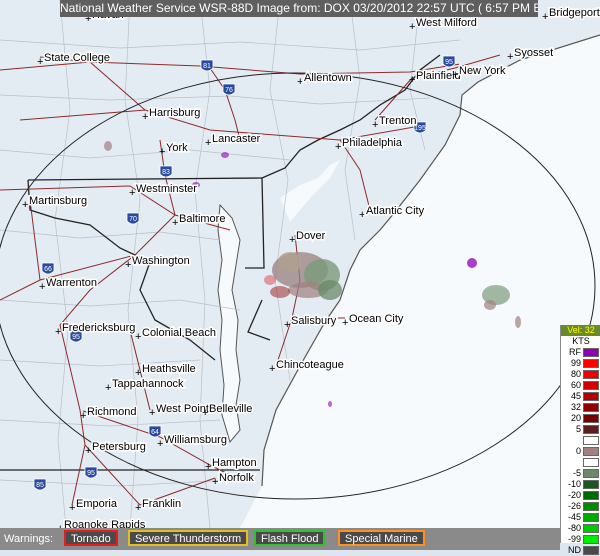 Image resolution: width=600 pixels, height=556 pixels. Describe the element at coordinates (574, 517) in the screenshot. I see `legend-row-label: -45` at that location.